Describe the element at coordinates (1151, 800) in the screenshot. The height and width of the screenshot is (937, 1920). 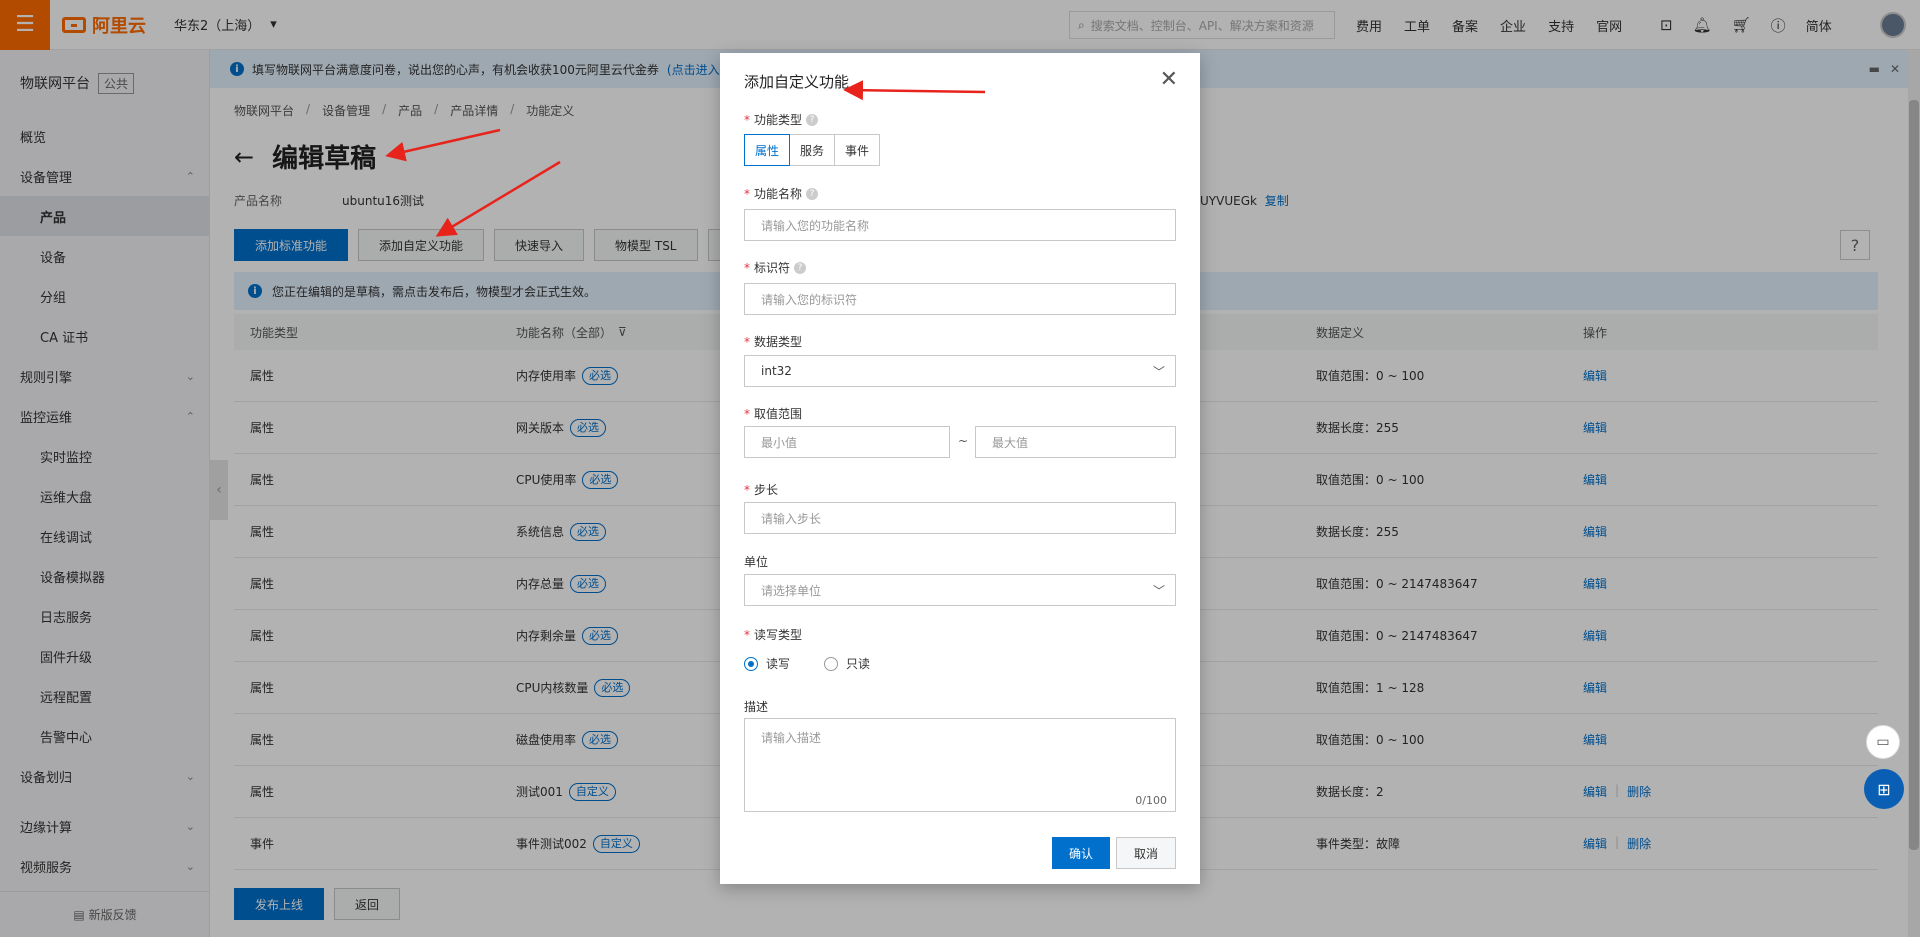
I see `description-counter: 0/100` at that location.